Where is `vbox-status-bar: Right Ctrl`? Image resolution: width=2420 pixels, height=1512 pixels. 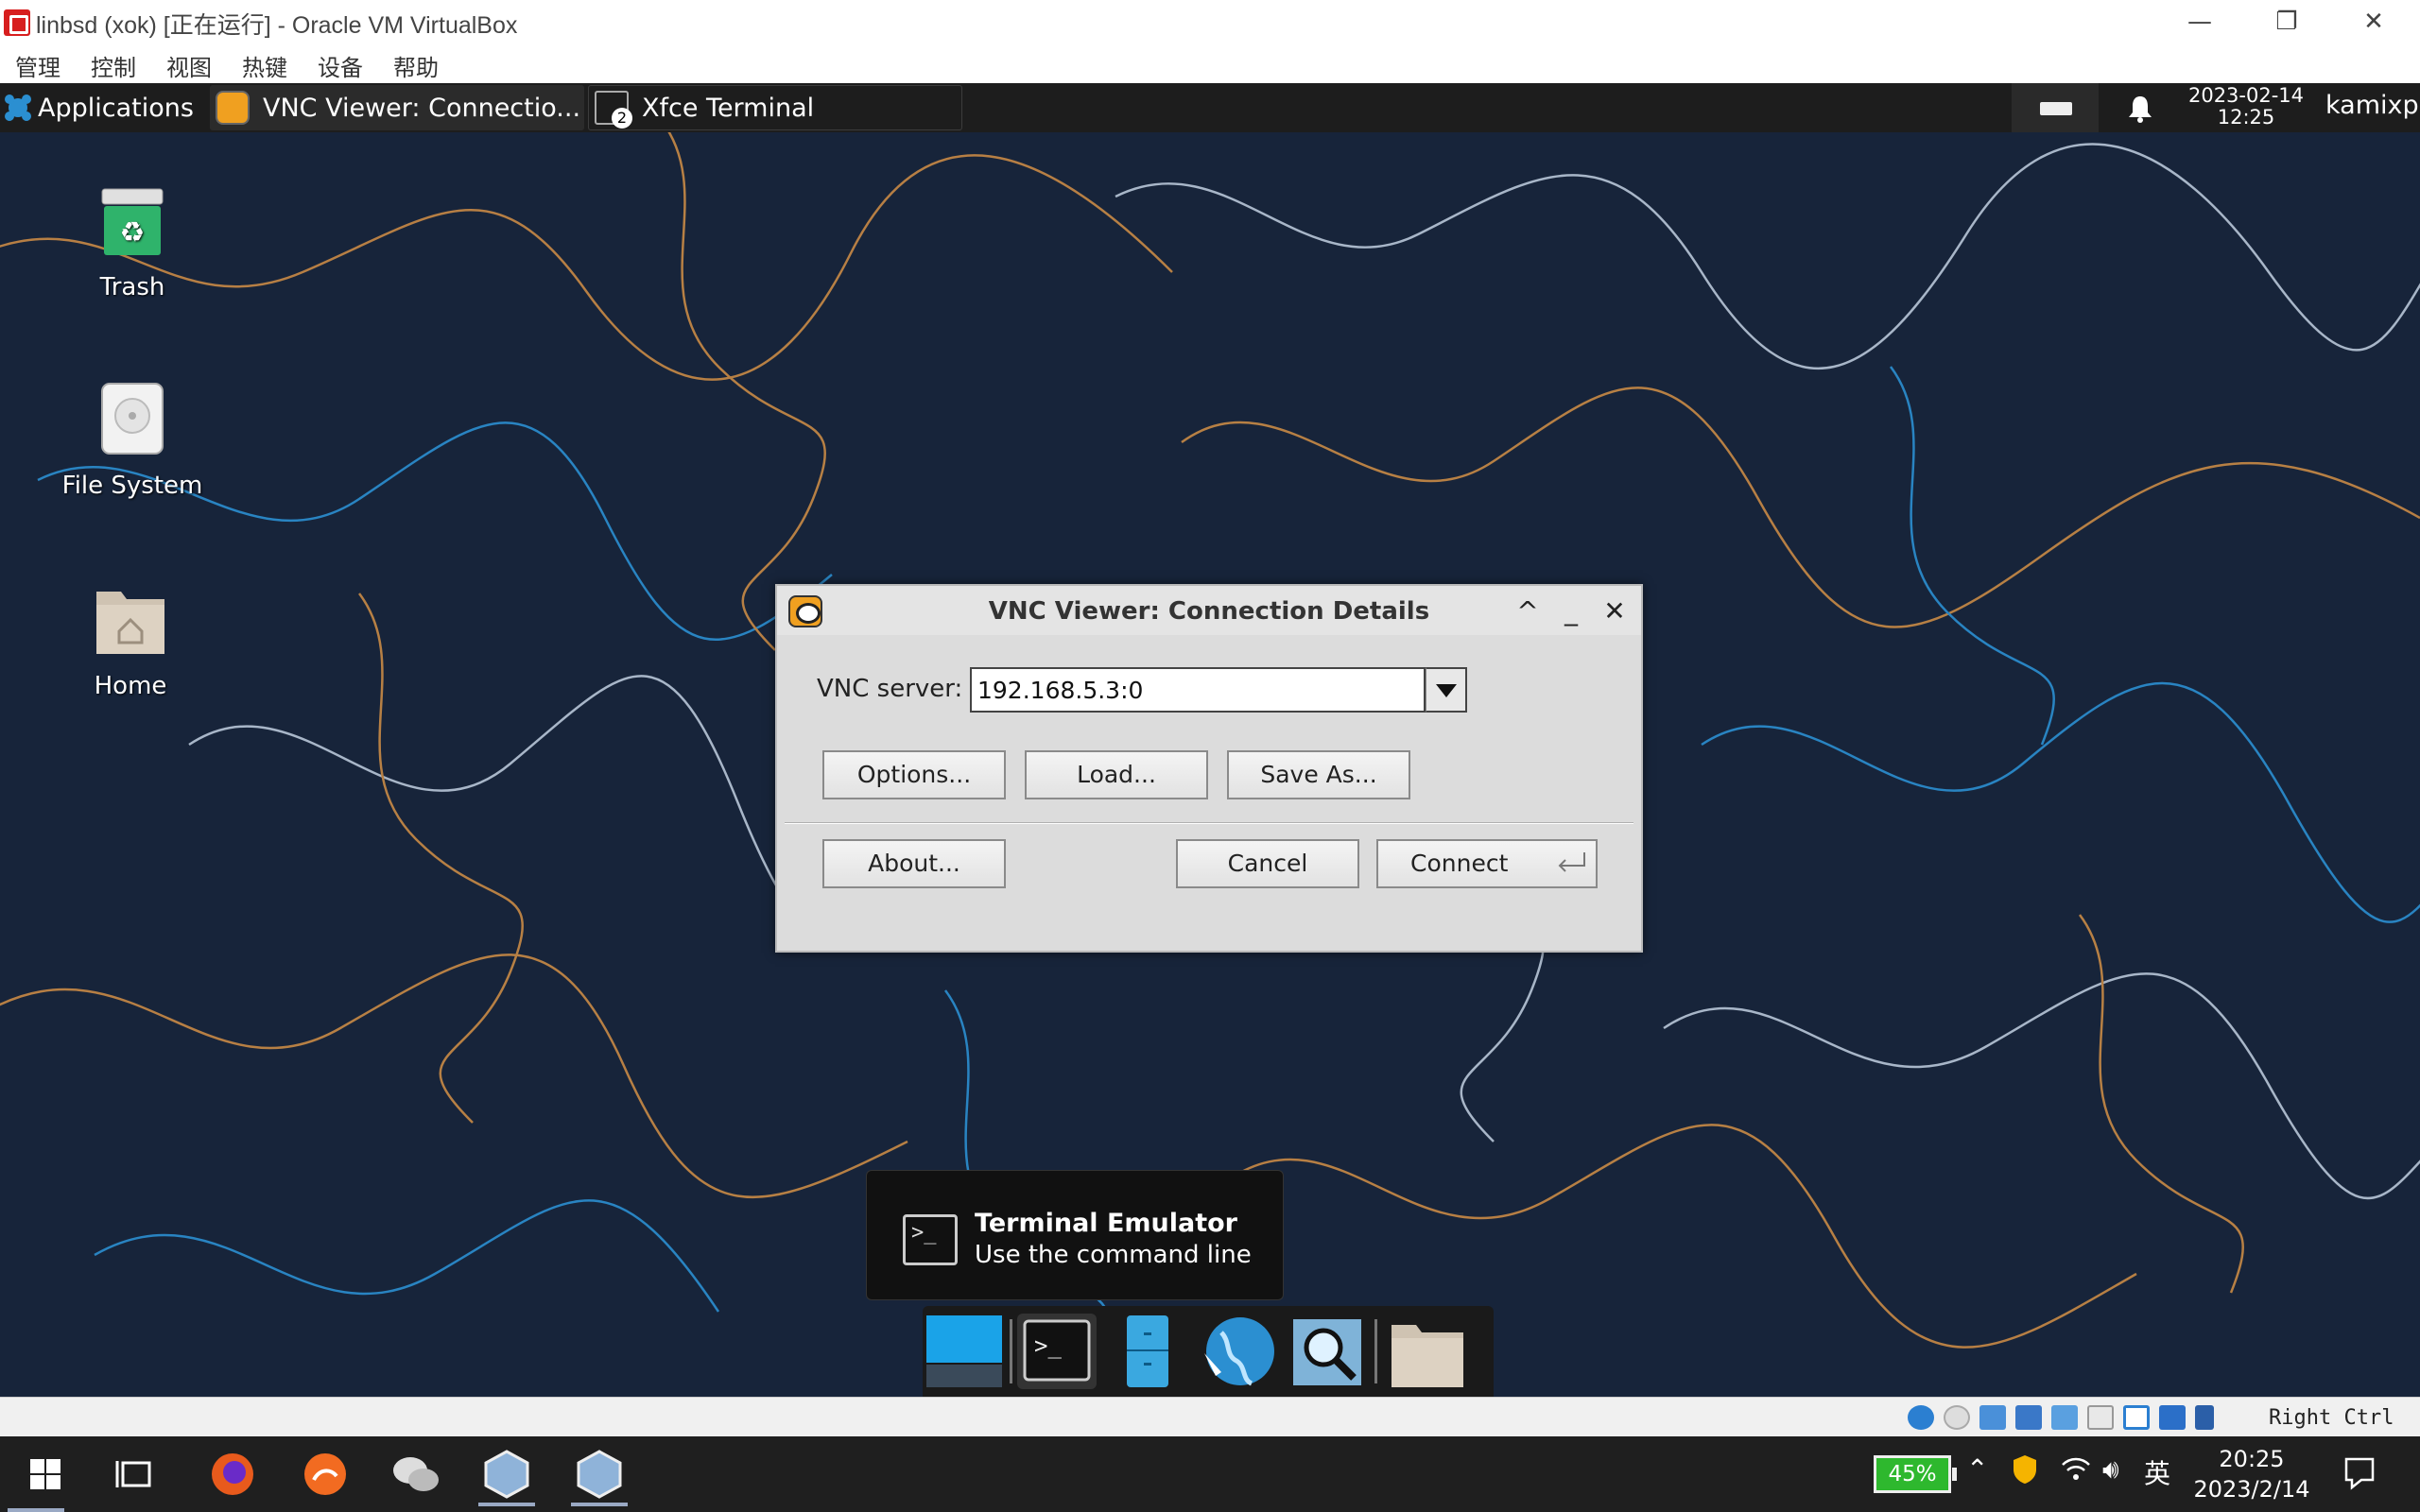 vbox-status-bar: Right Ctrl is located at coordinates (1210, 1416).